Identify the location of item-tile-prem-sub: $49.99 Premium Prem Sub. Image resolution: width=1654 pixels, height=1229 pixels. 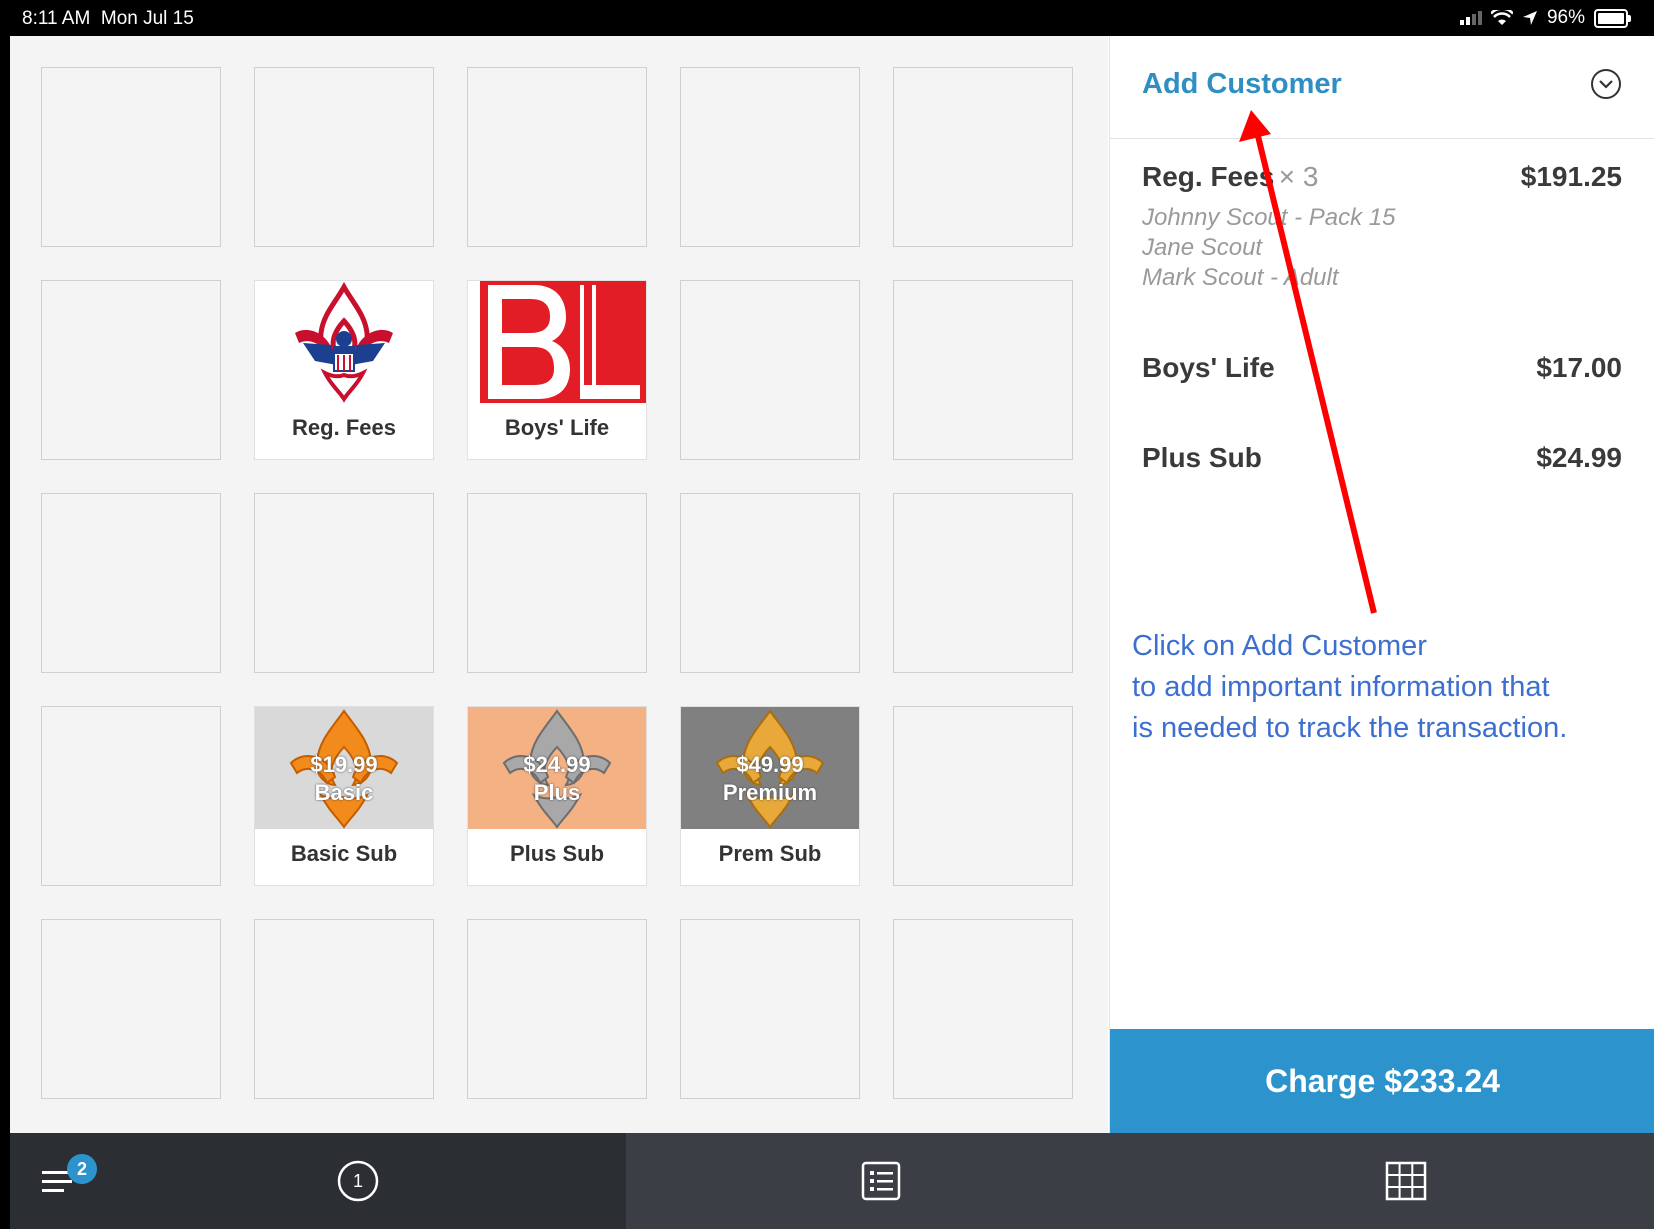
(770, 796).